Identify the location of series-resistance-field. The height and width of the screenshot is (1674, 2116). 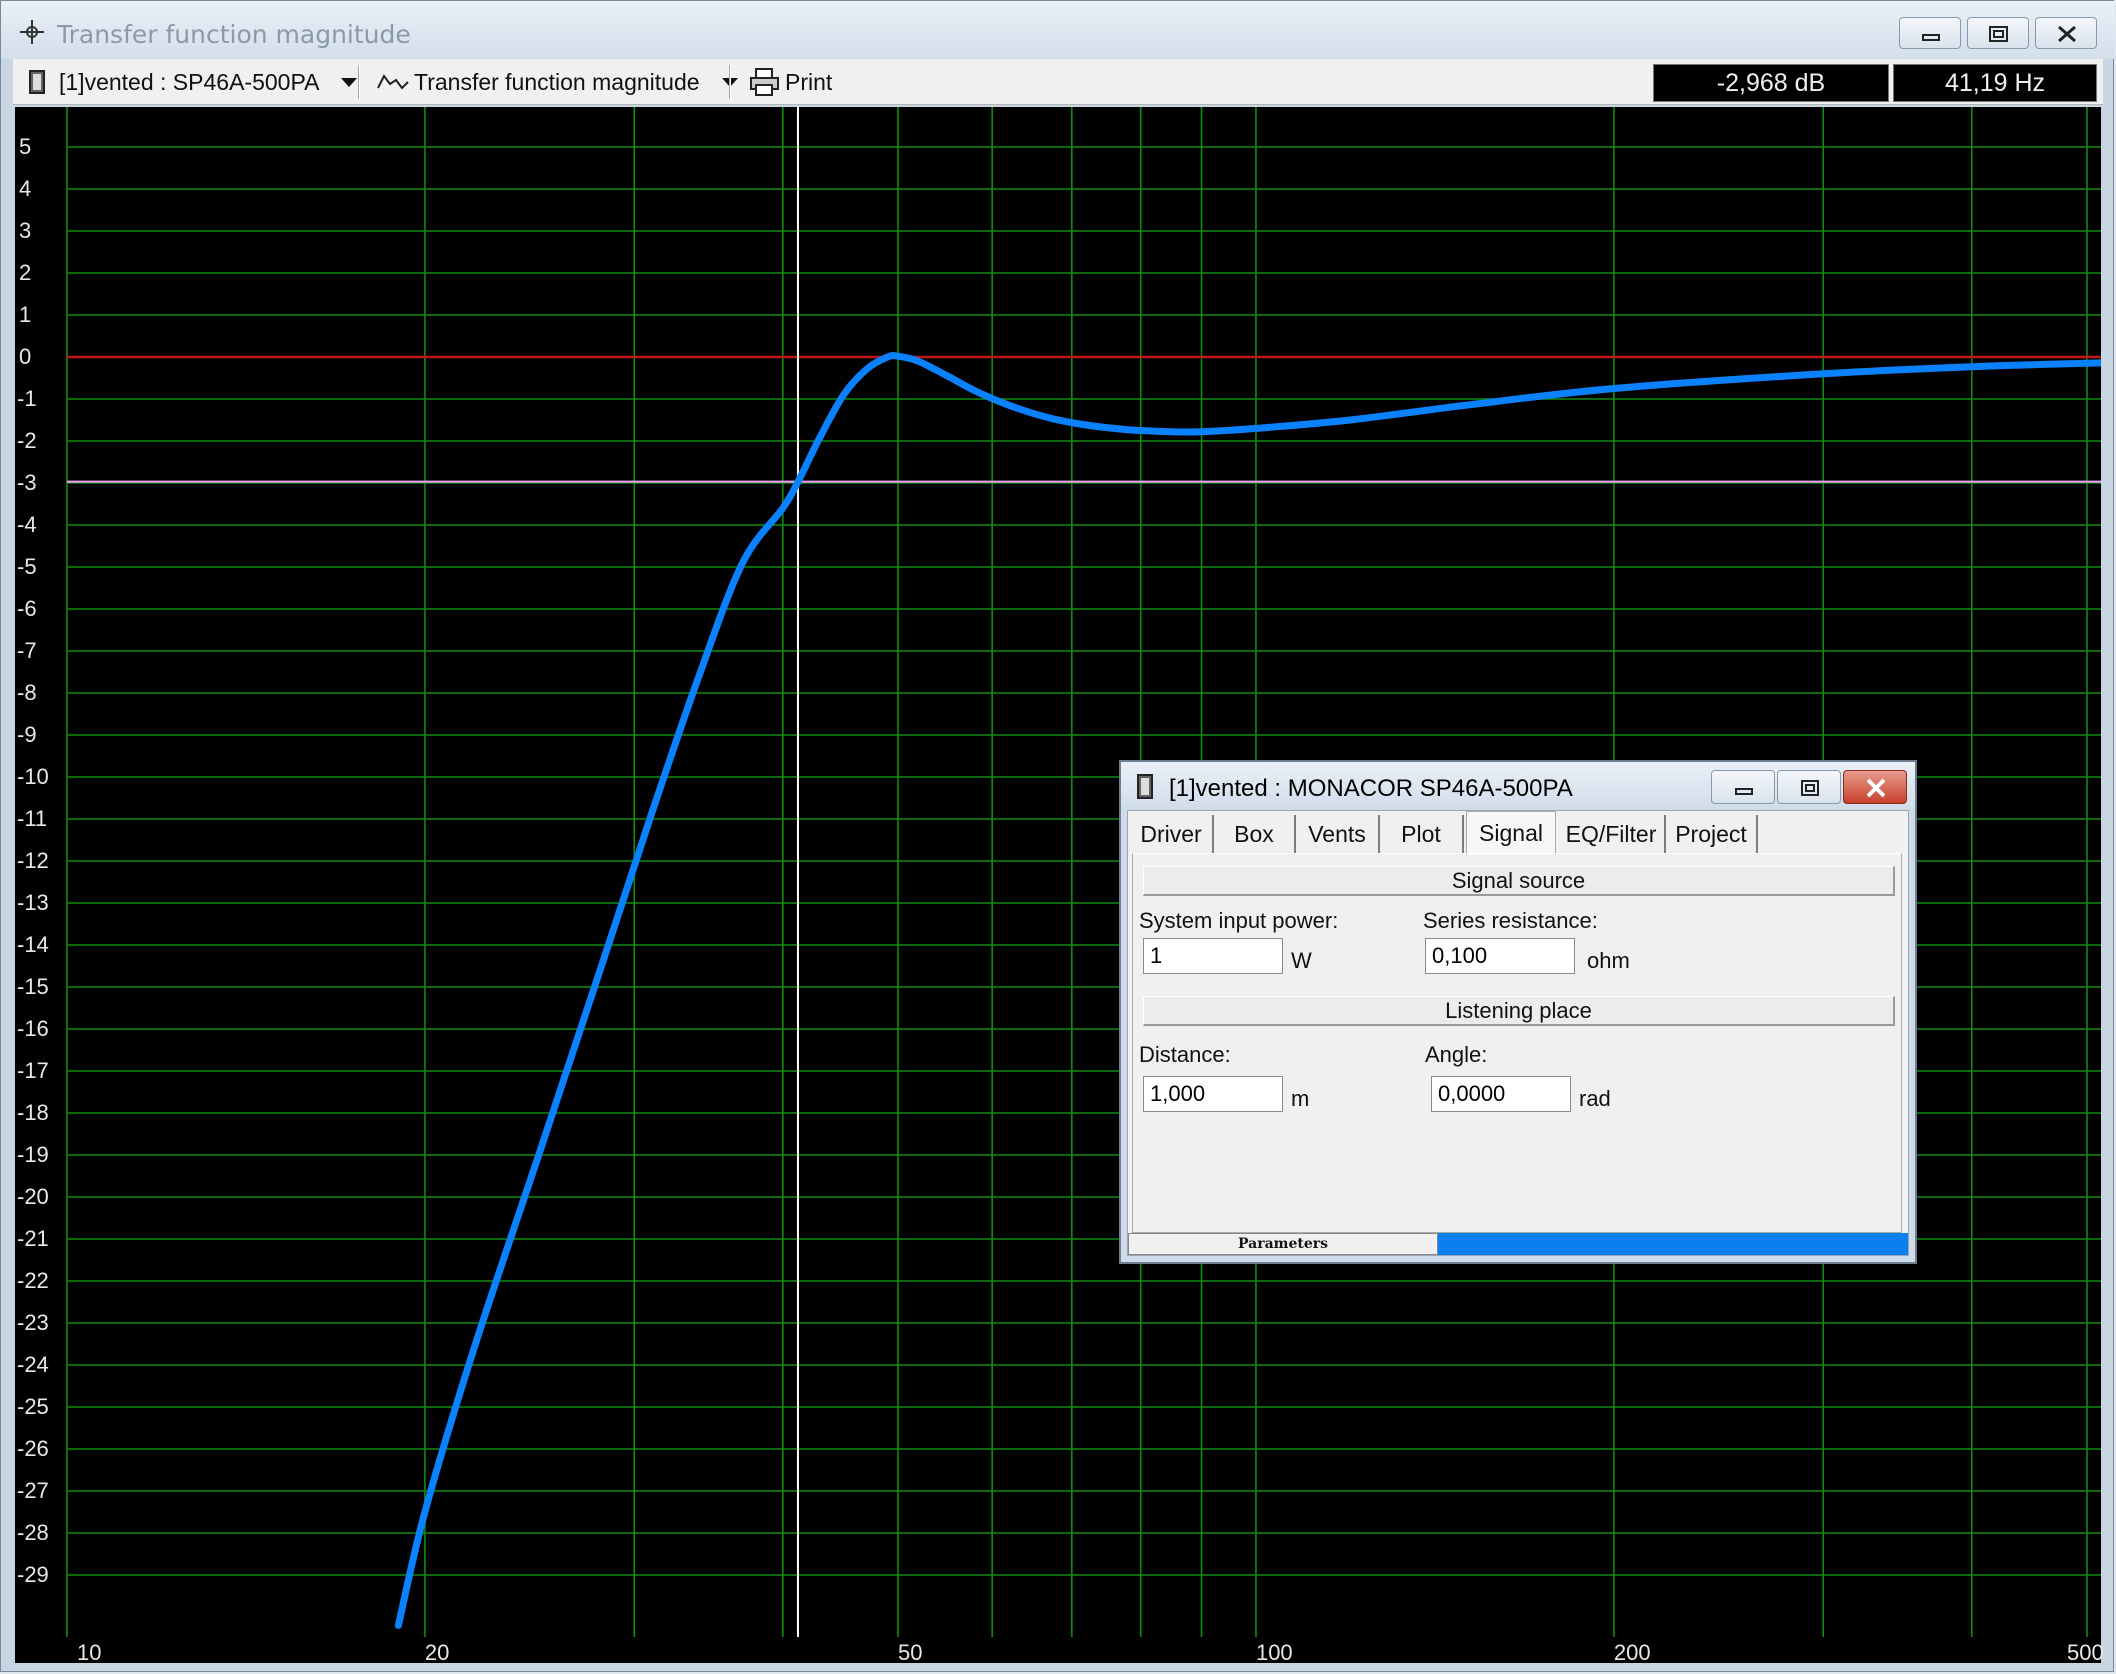
(1500, 956).